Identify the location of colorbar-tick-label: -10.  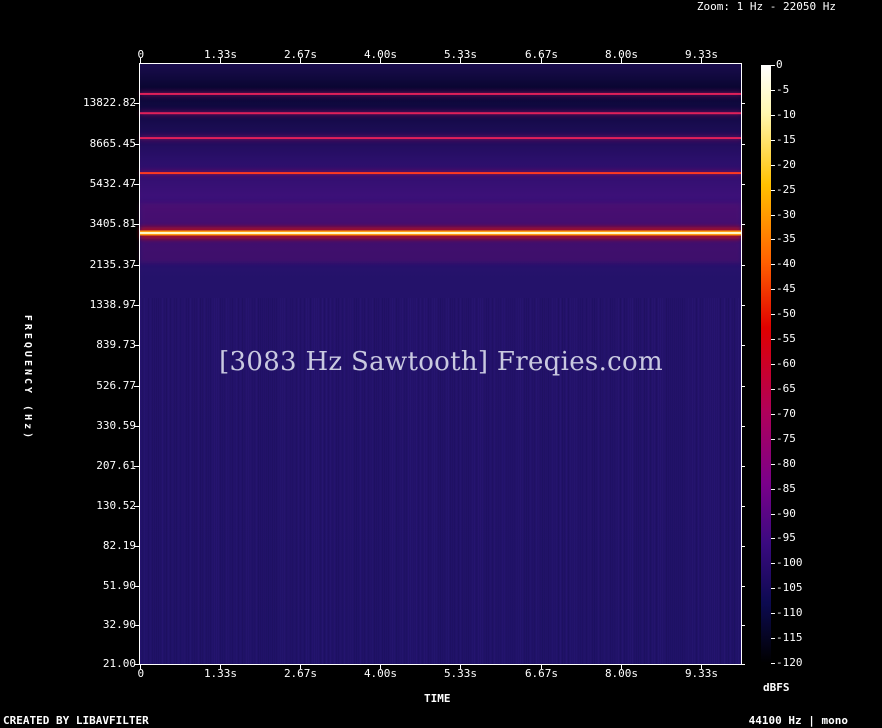
(786, 114).